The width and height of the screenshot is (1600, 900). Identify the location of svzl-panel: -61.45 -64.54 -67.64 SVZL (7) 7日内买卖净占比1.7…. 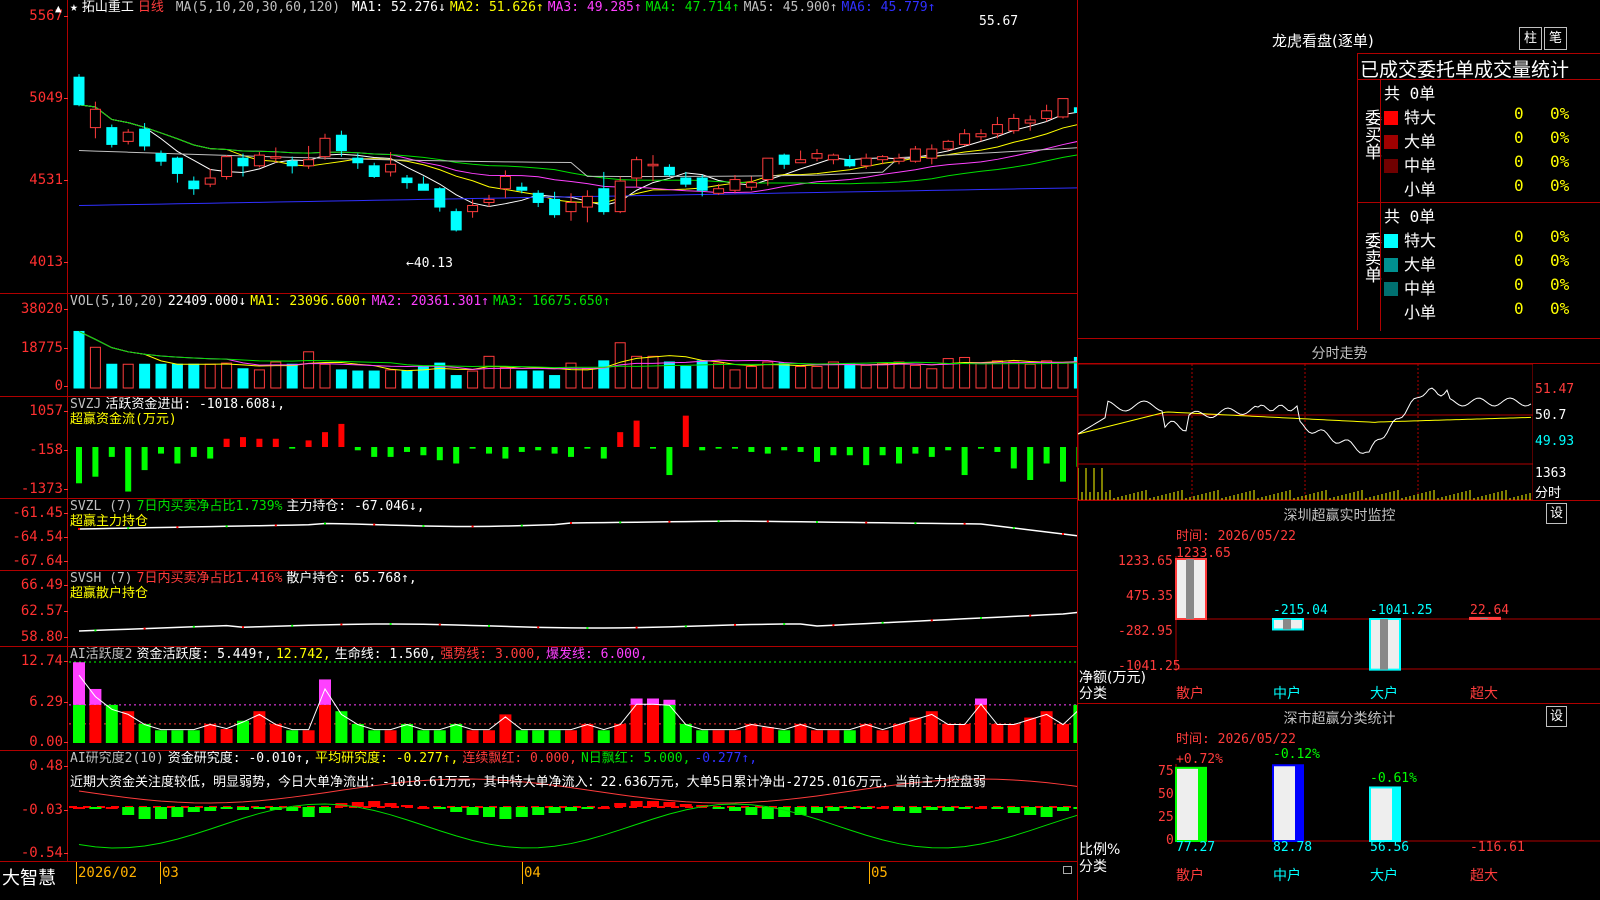
(538, 535).